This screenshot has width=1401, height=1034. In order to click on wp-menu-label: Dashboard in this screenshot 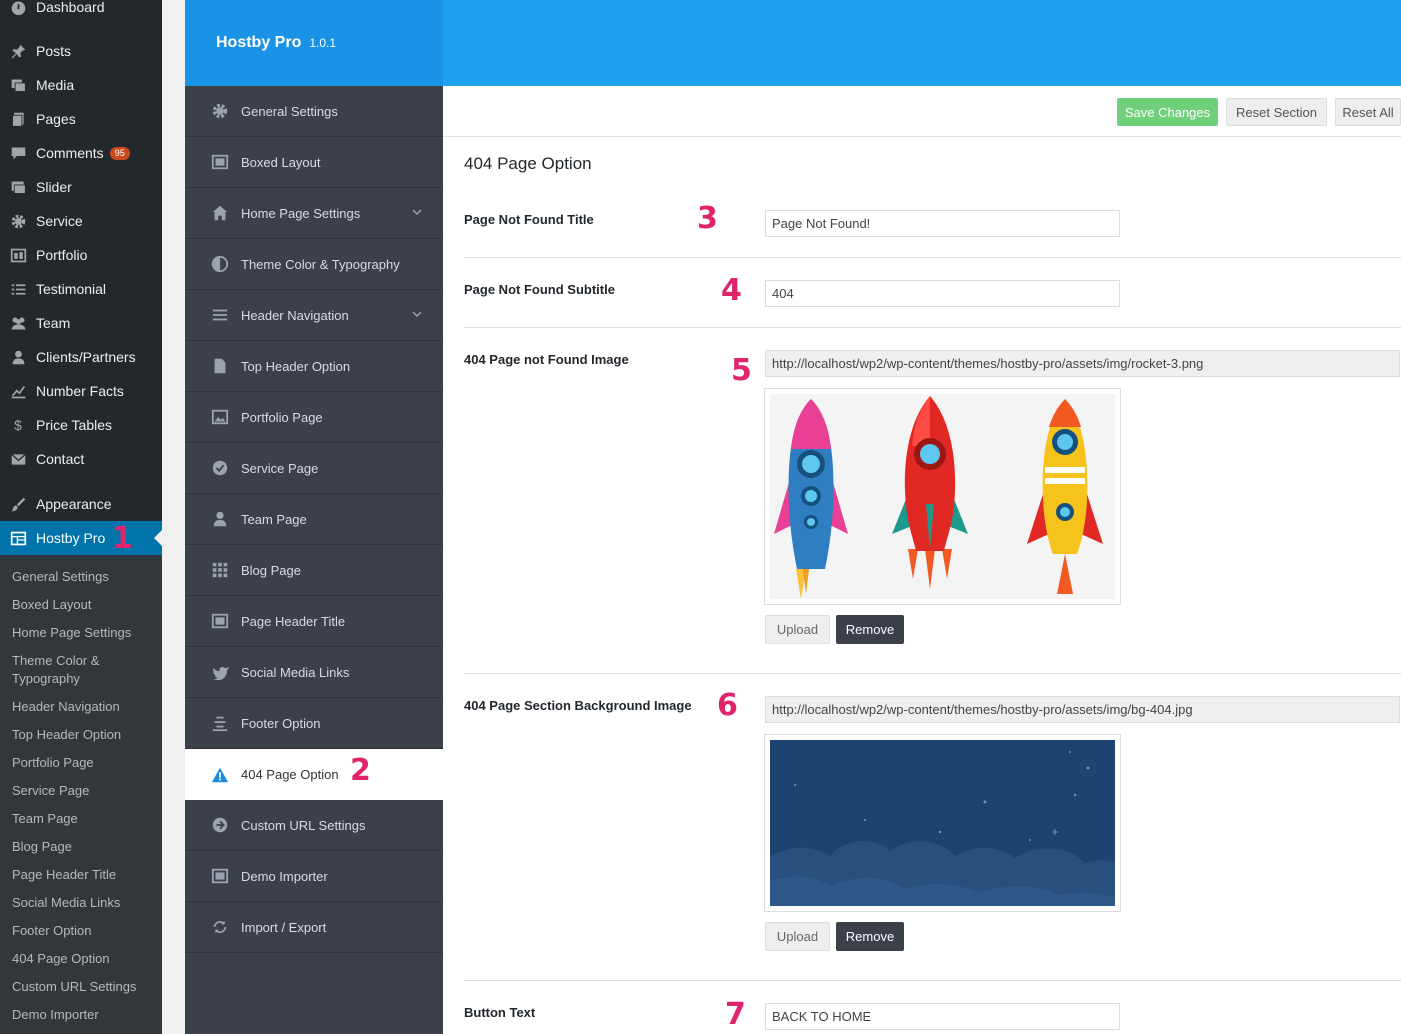, I will do `click(70, 7)`.